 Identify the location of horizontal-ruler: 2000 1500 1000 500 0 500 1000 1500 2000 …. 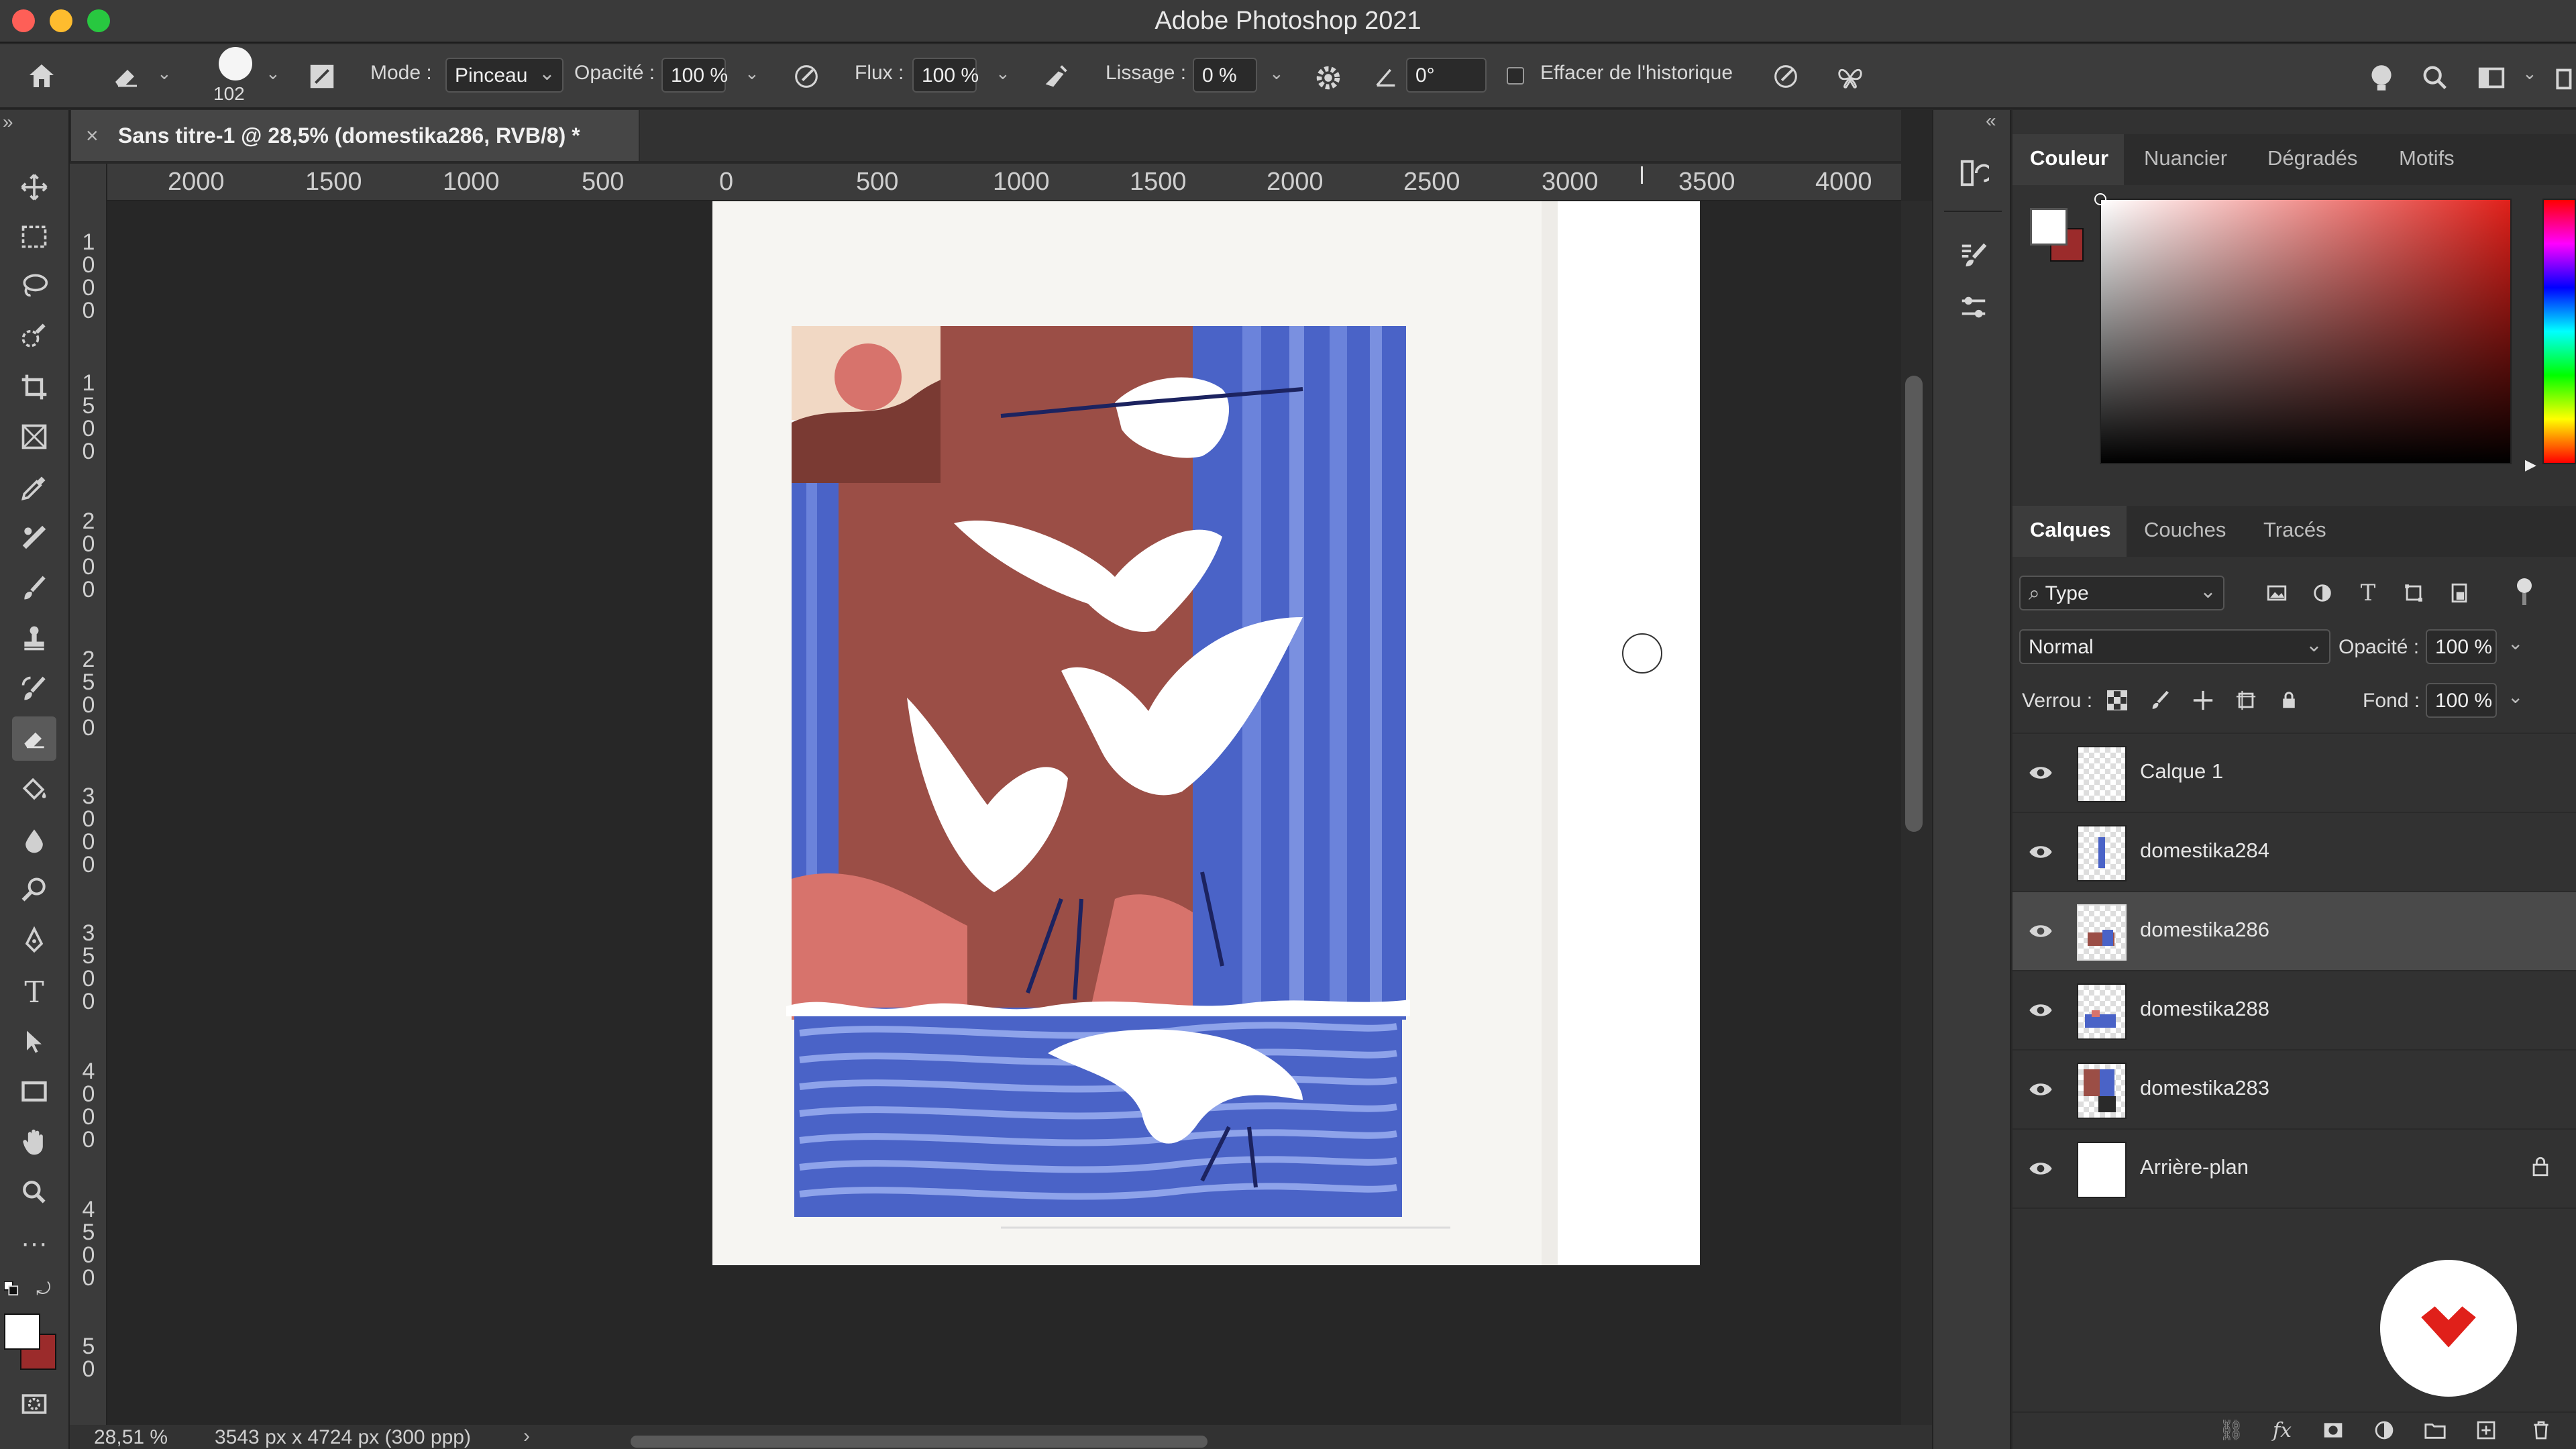
(1004, 182).